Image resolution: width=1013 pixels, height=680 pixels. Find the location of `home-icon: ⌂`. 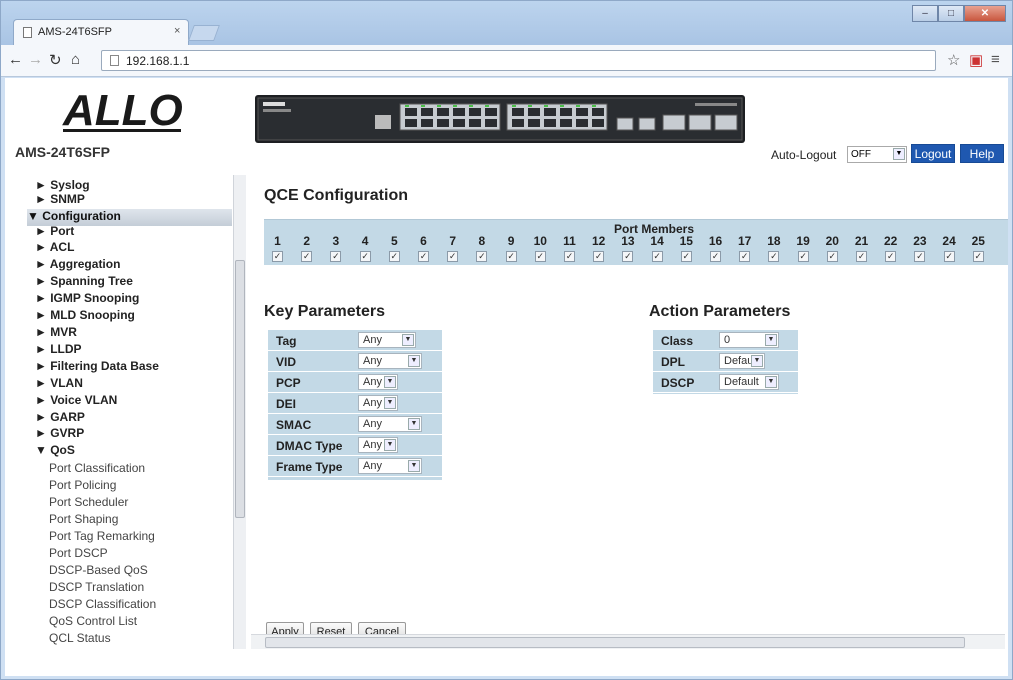

home-icon: ⌂ is located at coordinates (75, 59).